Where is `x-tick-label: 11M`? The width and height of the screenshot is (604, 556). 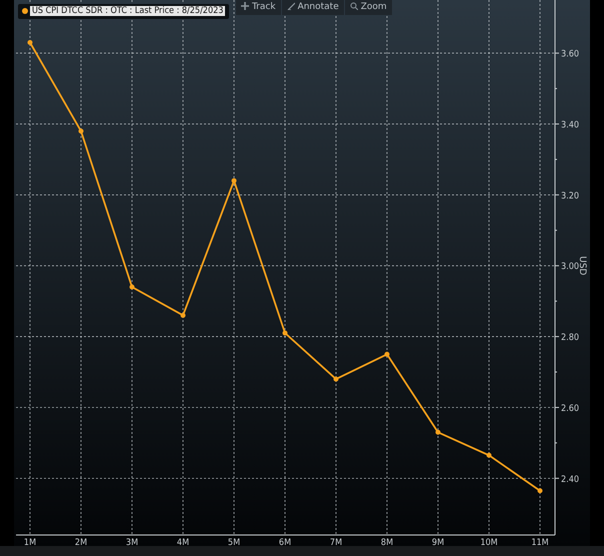 x-tick-label: 11M is located at coordinates (540, 543).